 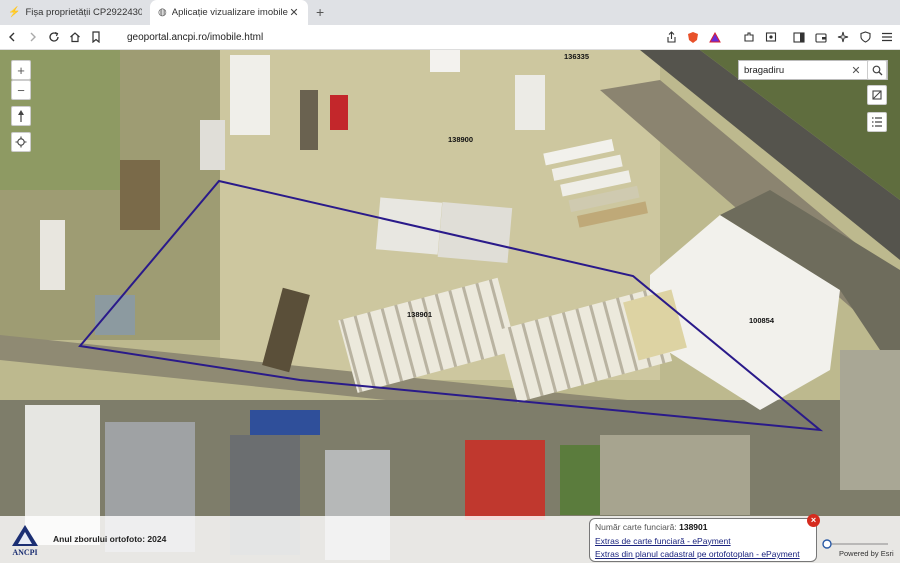 I want to click on compass-button, so click(x=21, y=116).